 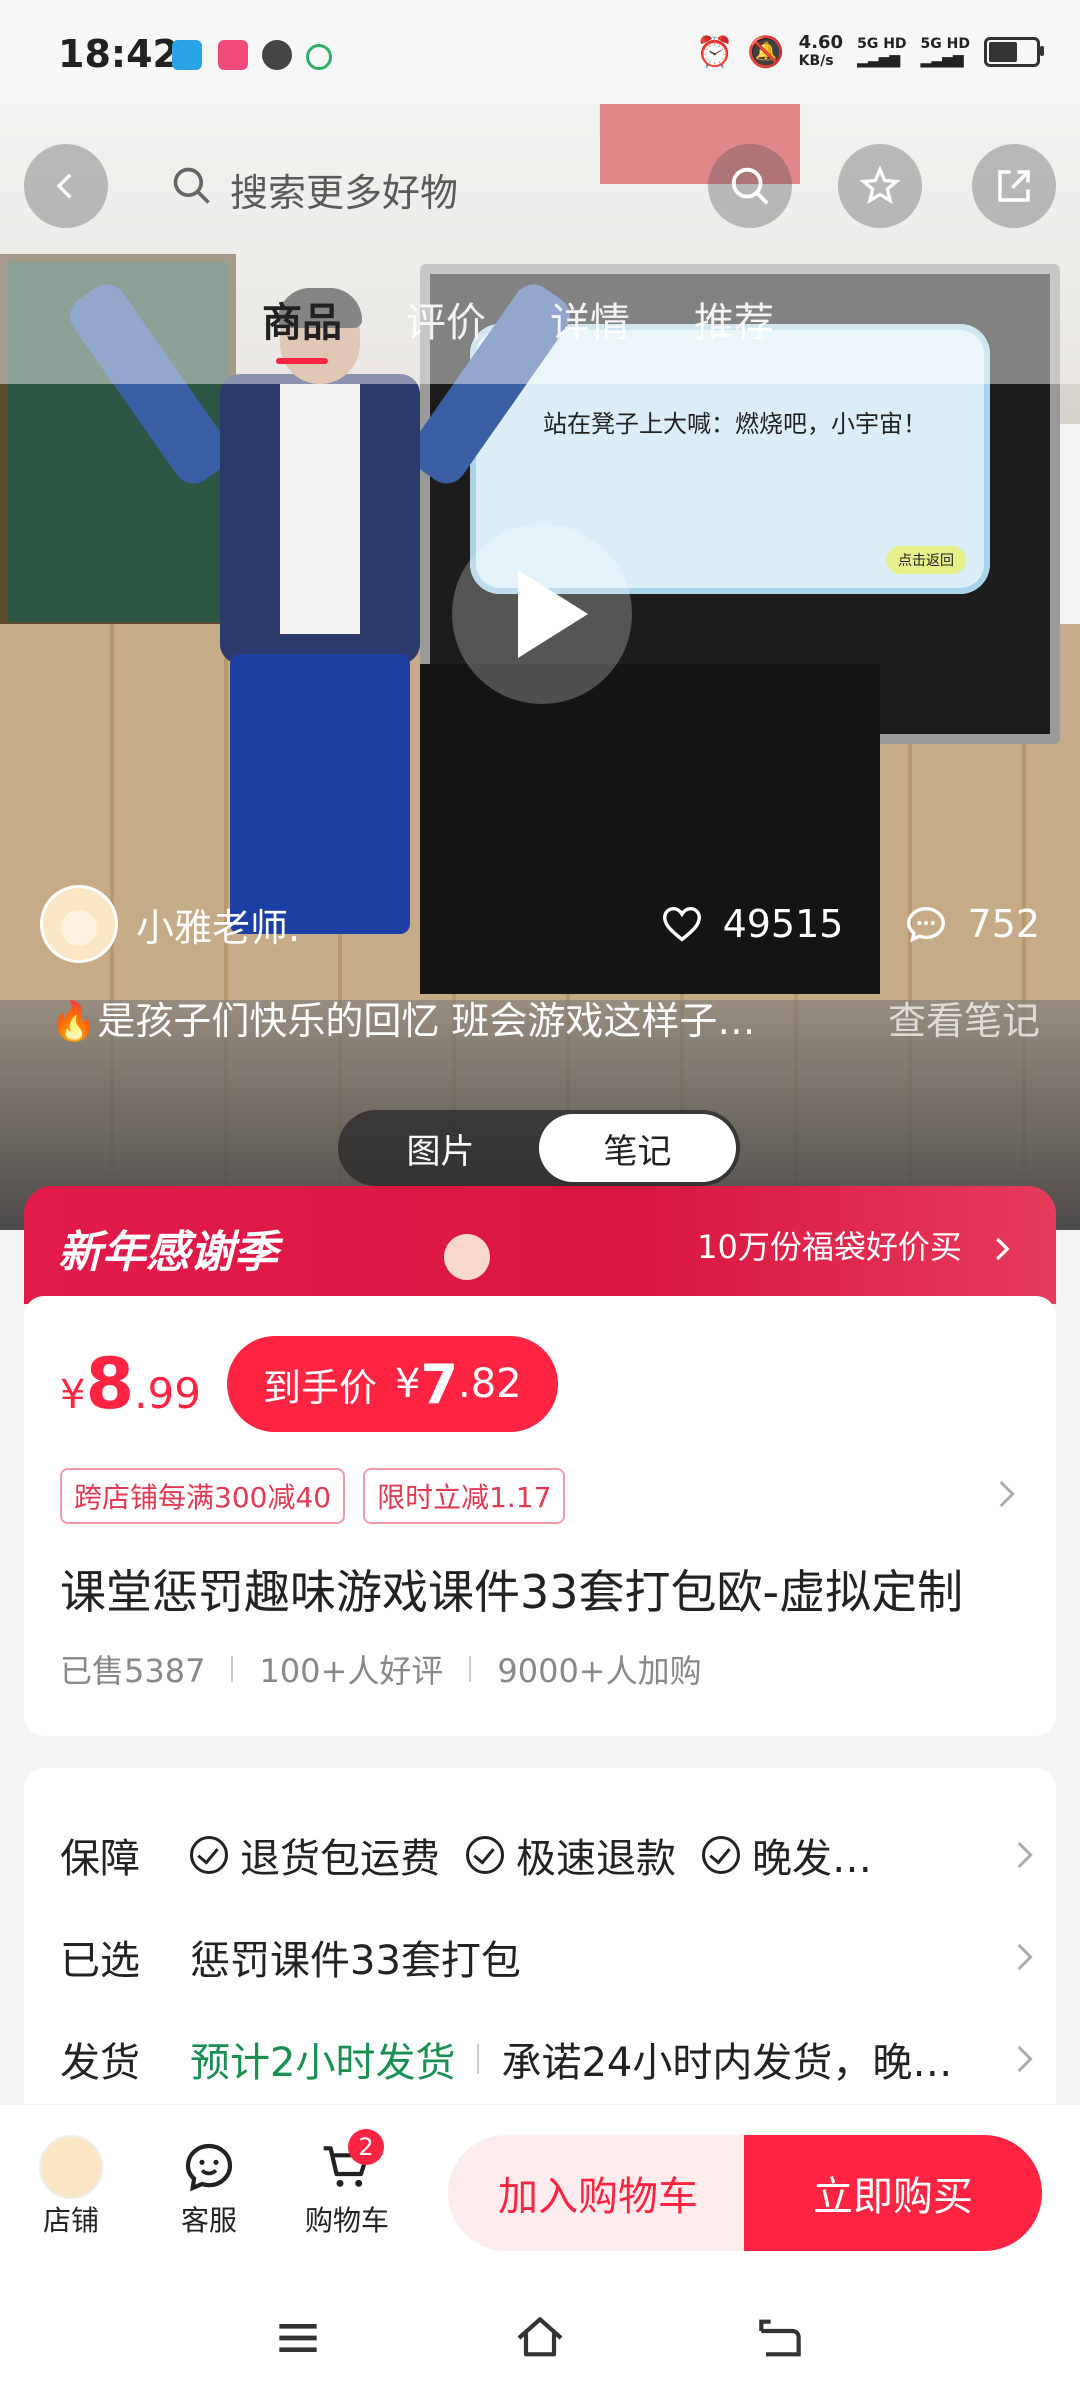 I want to click on fire-icon: 🔥, so click(x=74, y=1021).